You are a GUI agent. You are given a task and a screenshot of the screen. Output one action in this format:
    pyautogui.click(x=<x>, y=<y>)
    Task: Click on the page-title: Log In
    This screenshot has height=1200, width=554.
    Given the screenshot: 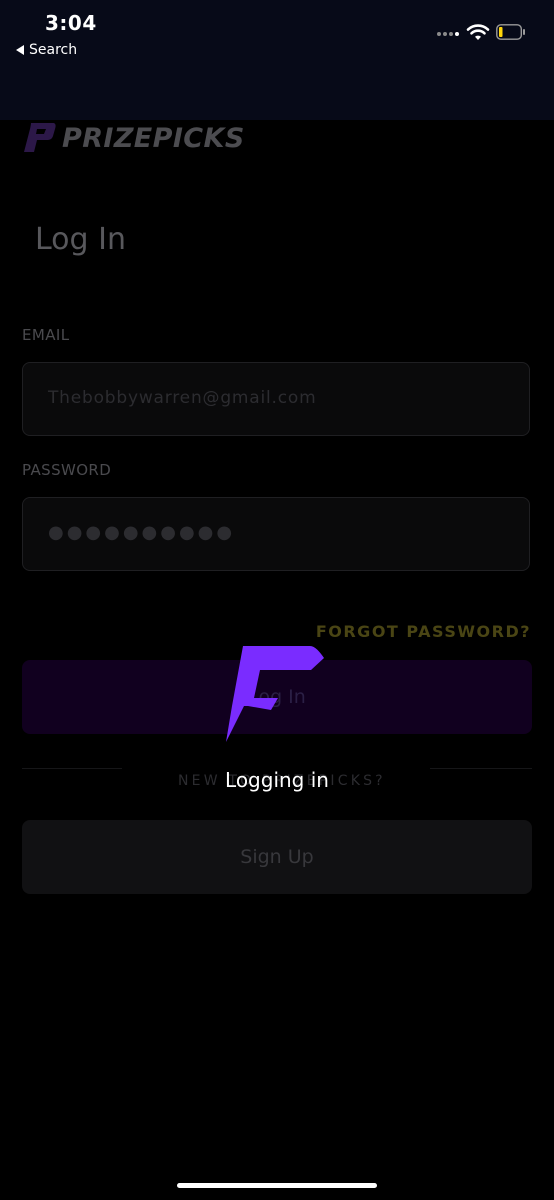 What is the action you would take?
    pyautogui.click(x=80, y=239)
    